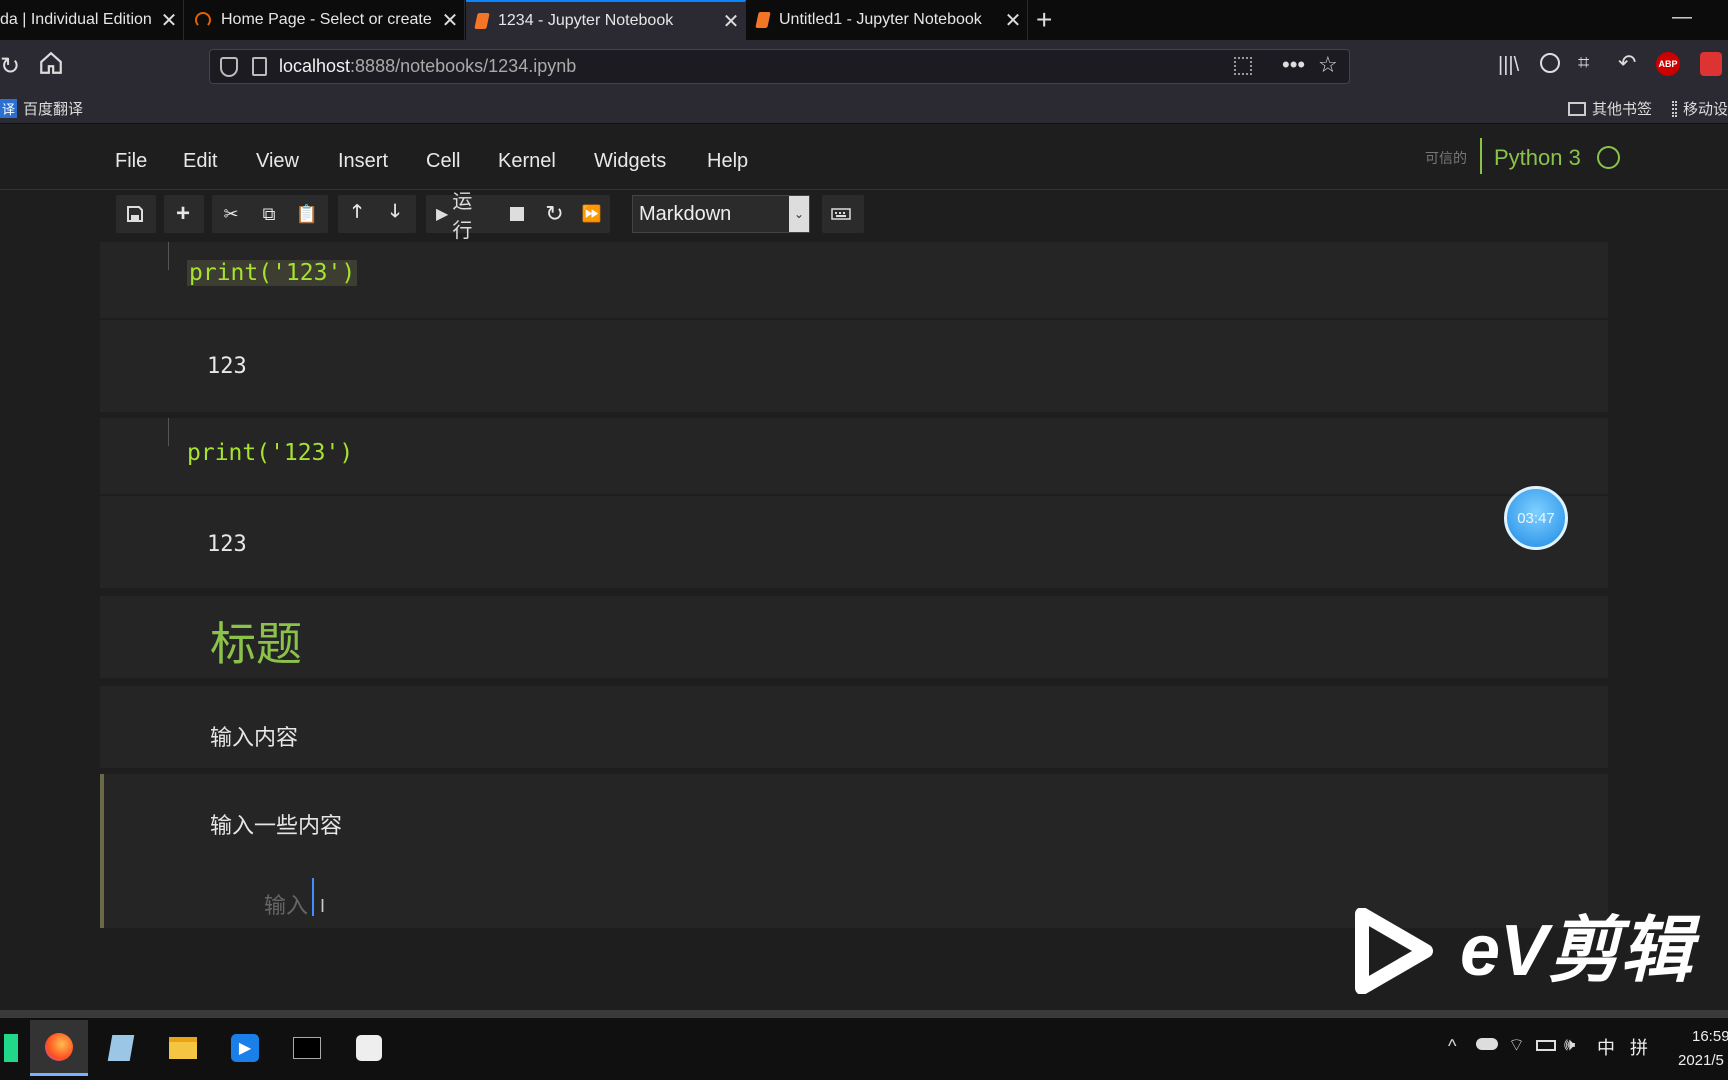 This screenshot has height=1080, width=1728. I want to click on save-icon, so click(135, 214).